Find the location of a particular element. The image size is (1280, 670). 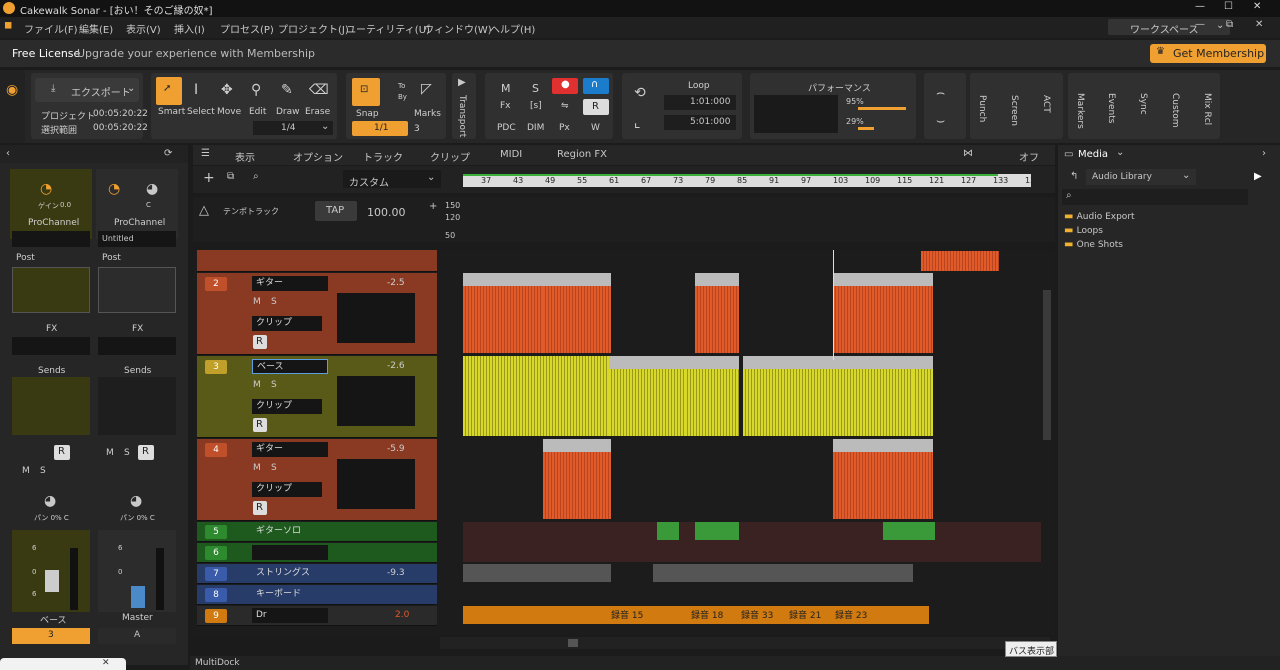

smart-tool-button: ➚ is located at coordinates (169, 91).